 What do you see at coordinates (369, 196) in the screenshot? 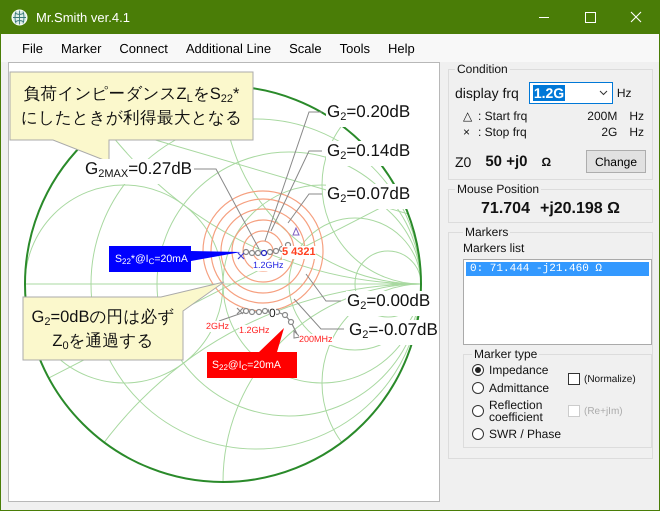
I see `gain-label: G$_{2}$=0.07dB` at bounding box center [369, 196].